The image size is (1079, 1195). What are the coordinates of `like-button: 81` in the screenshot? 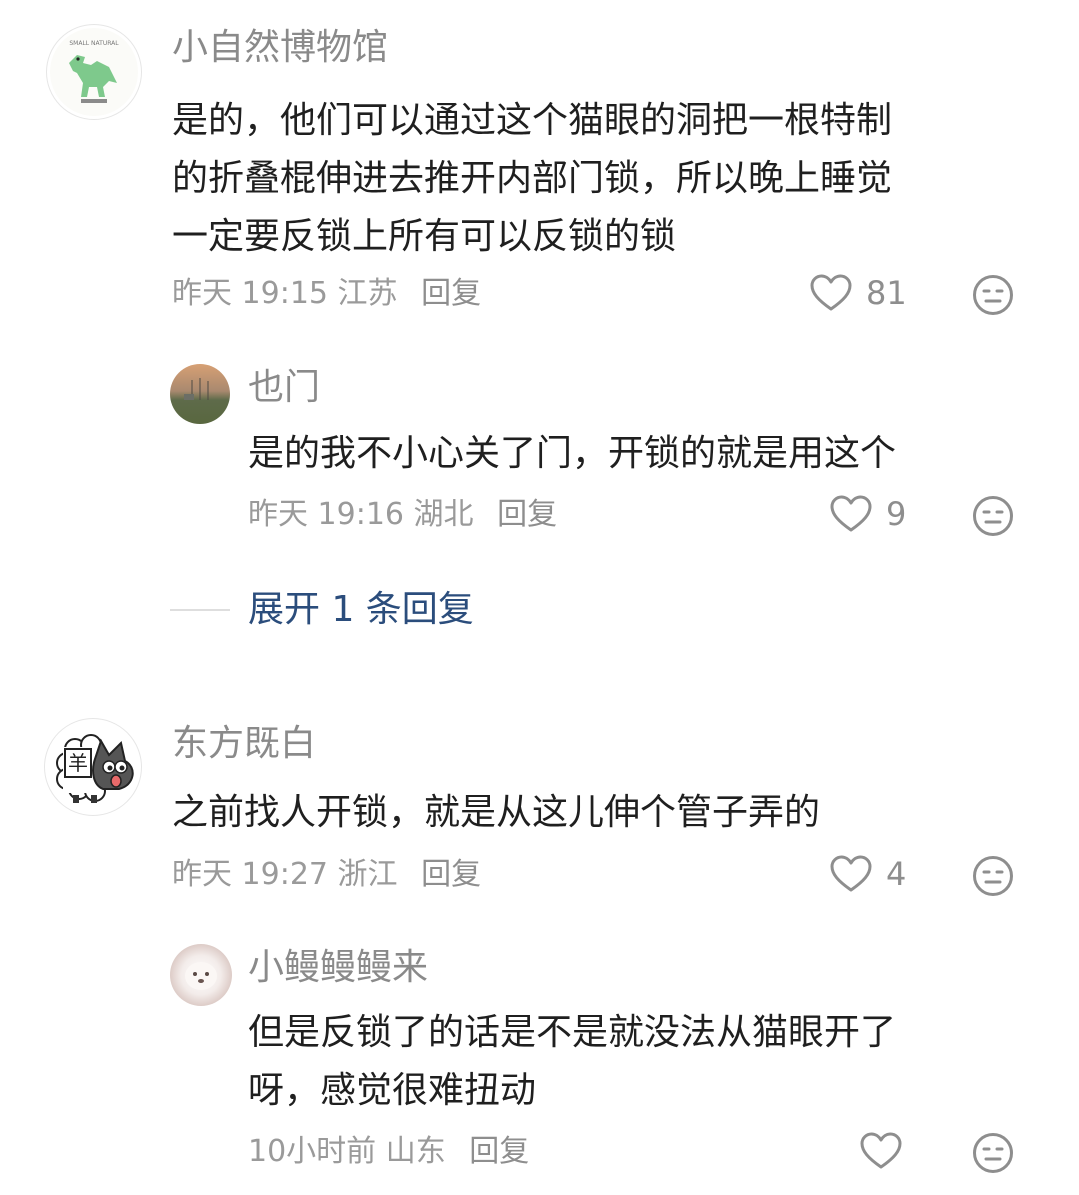 It's located at (858, 293).